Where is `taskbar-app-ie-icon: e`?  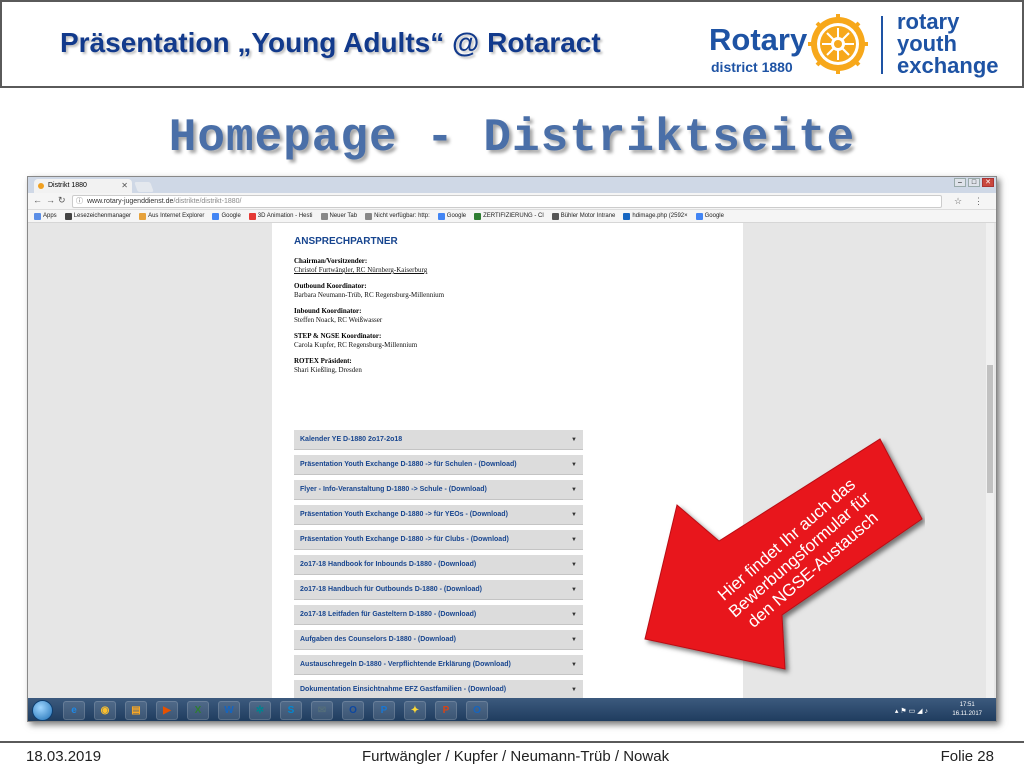
taskbar-app-ie-icon: e is located at coordinates (74, 710).